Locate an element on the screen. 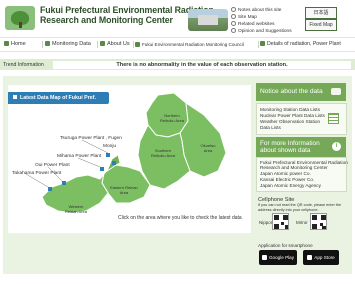 Image resolution: width=355 pixels, height=284 pixels. area-label-okuetsu: Okuetsu Area is located at coordinates (208, 148).